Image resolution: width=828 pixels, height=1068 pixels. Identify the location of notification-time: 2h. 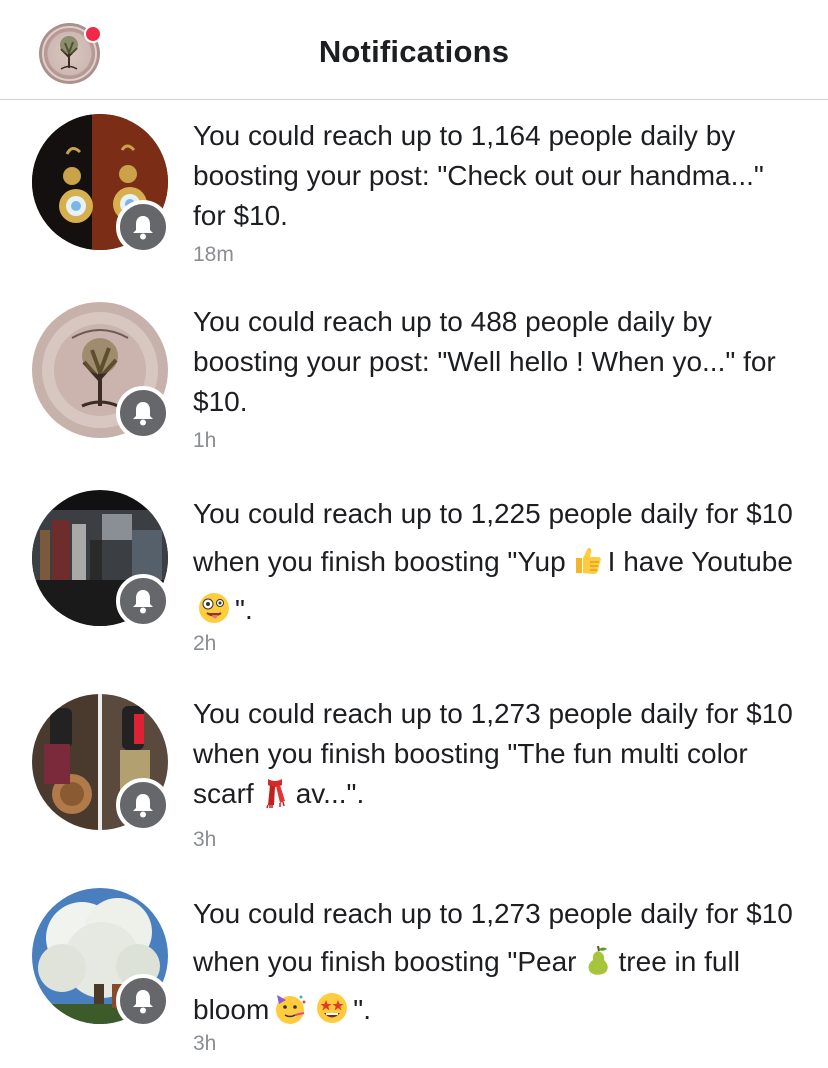
(205, 643).